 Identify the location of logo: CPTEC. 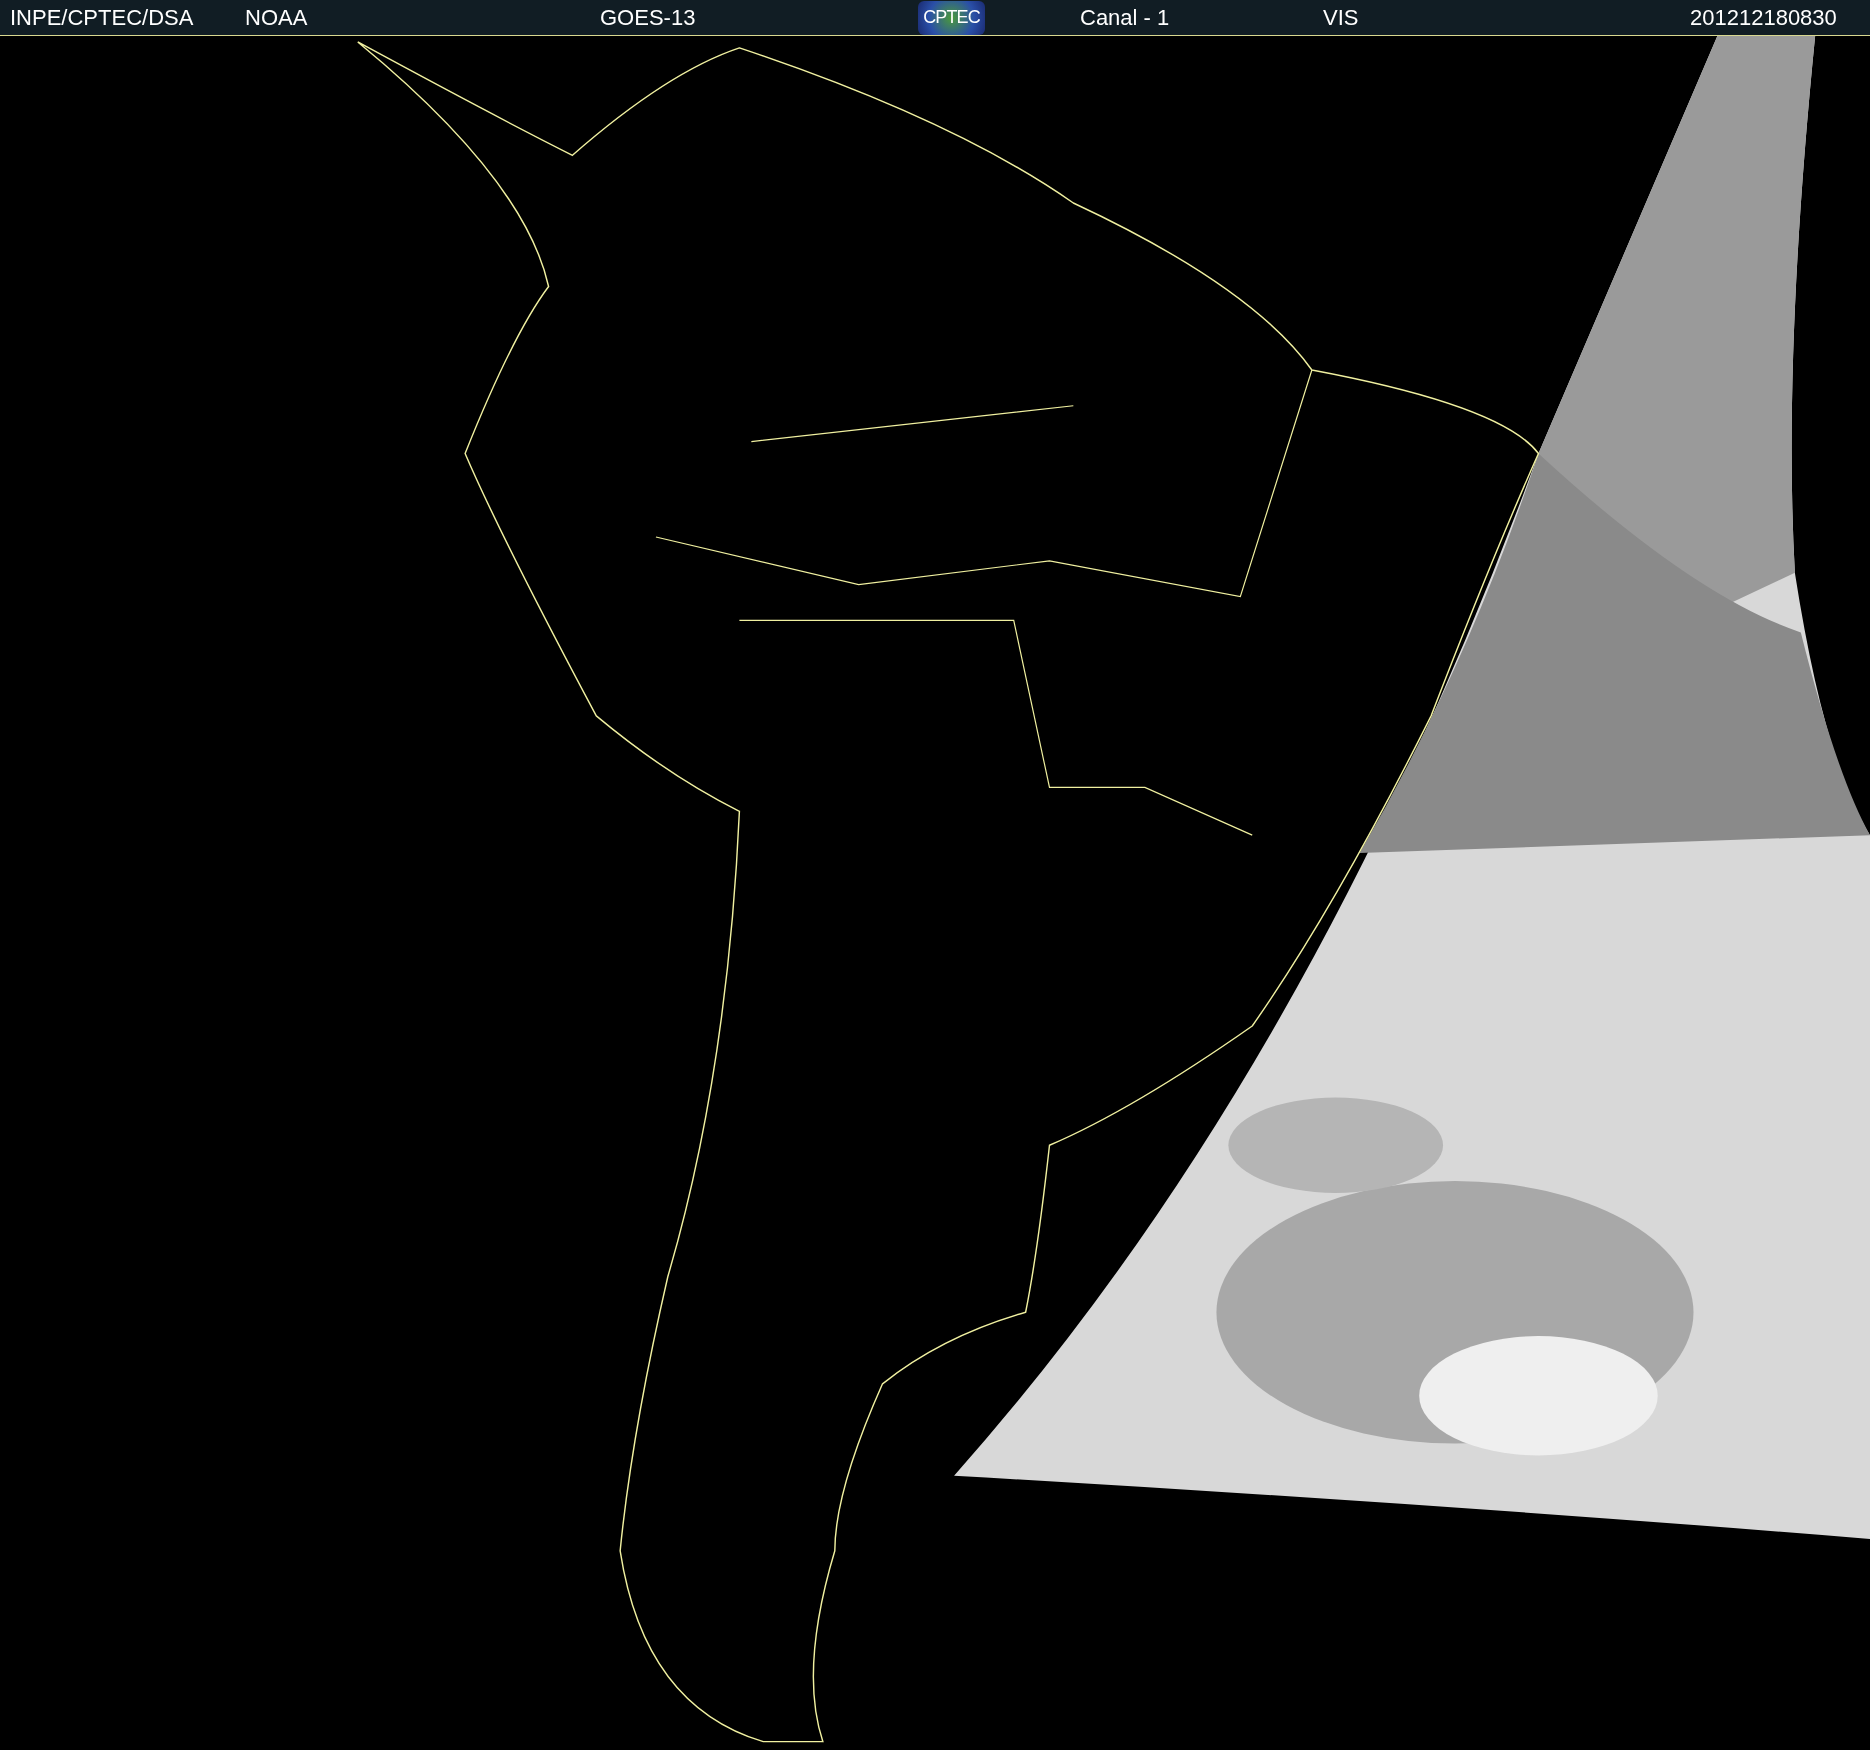
(951, 17).